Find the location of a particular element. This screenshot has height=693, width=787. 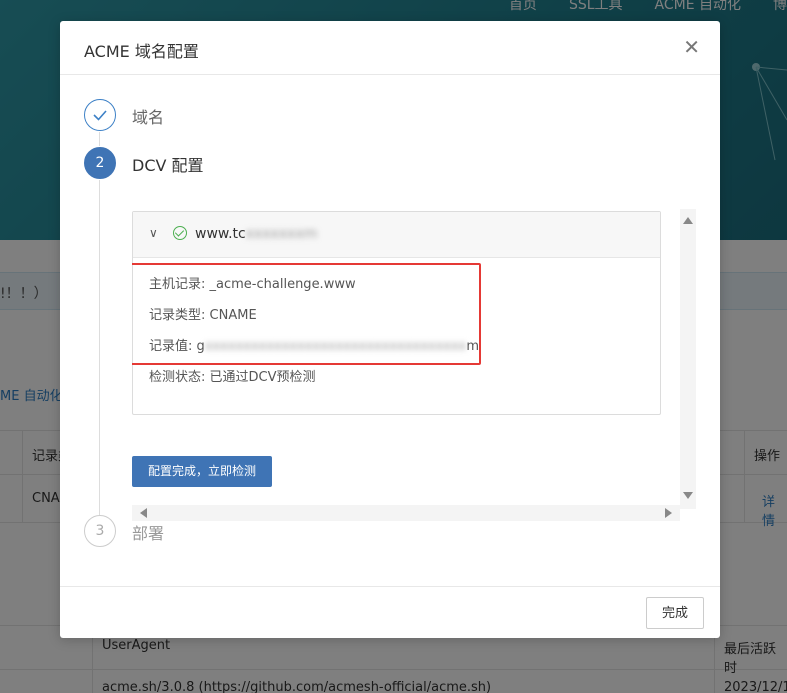

scroll-right-icon is located at coordinates (668, 513).